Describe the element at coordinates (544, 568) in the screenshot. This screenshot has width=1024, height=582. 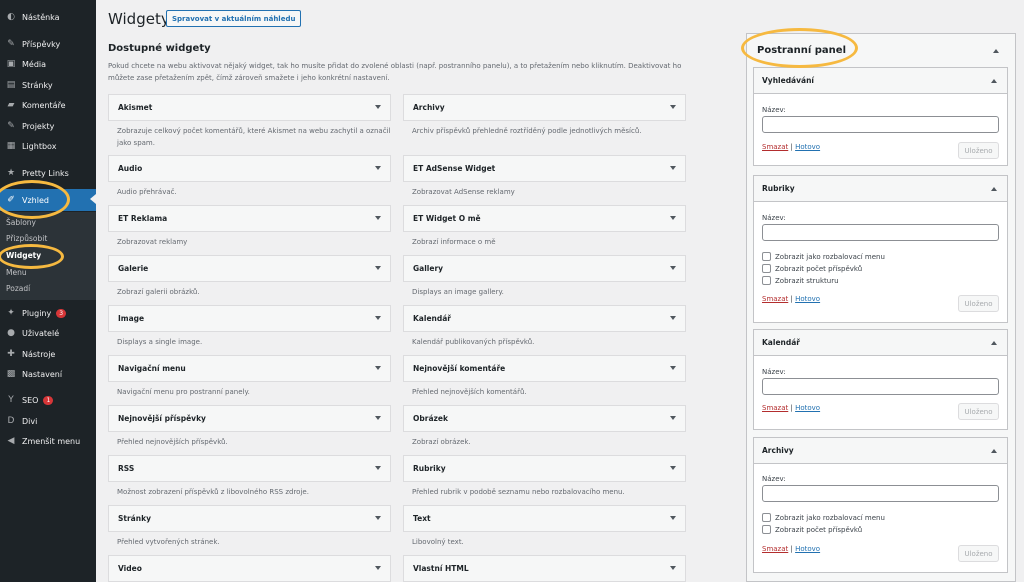
I see `widget-custom-html: Vlastní HTML` at that location.